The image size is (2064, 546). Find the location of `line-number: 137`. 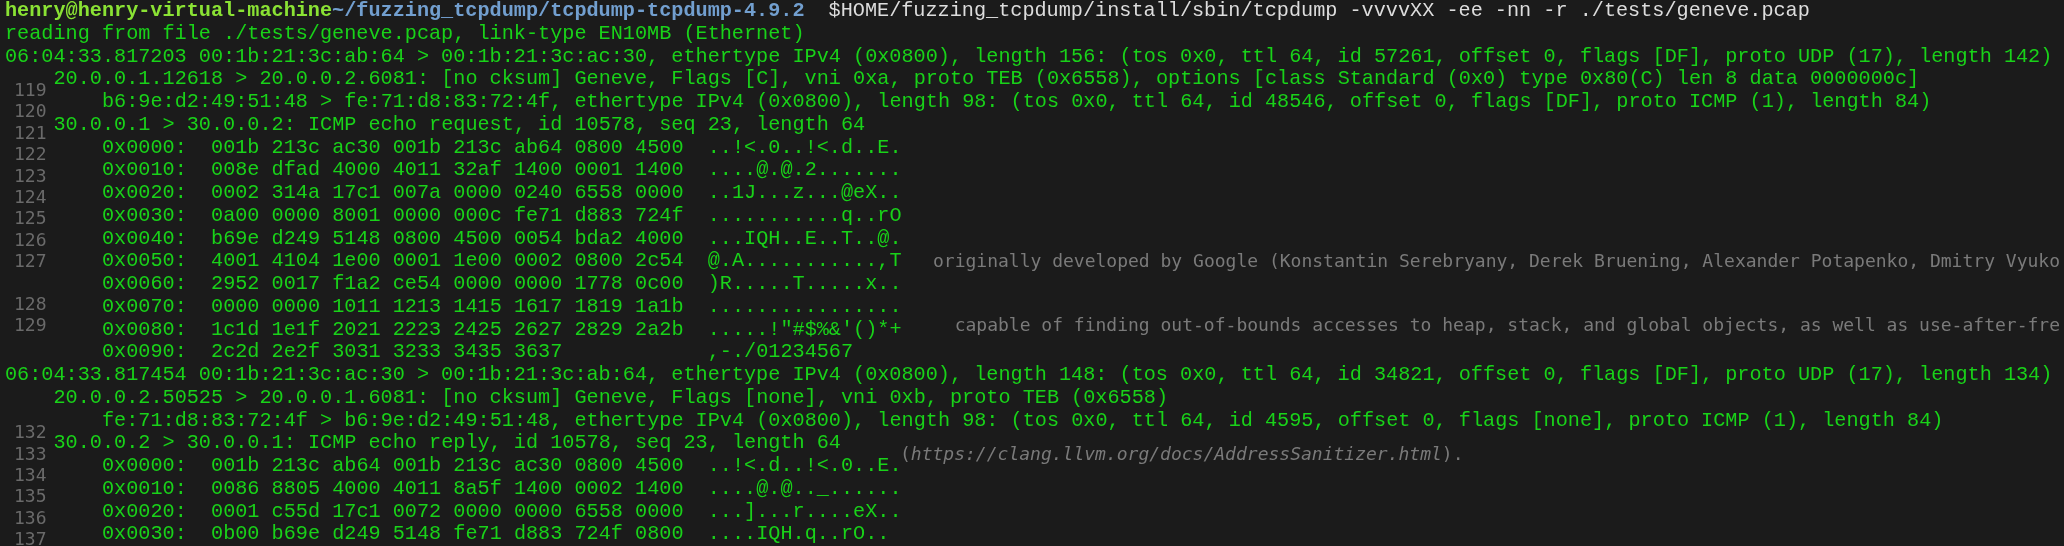

line-number: 137 is located at coordinates (30, 537).